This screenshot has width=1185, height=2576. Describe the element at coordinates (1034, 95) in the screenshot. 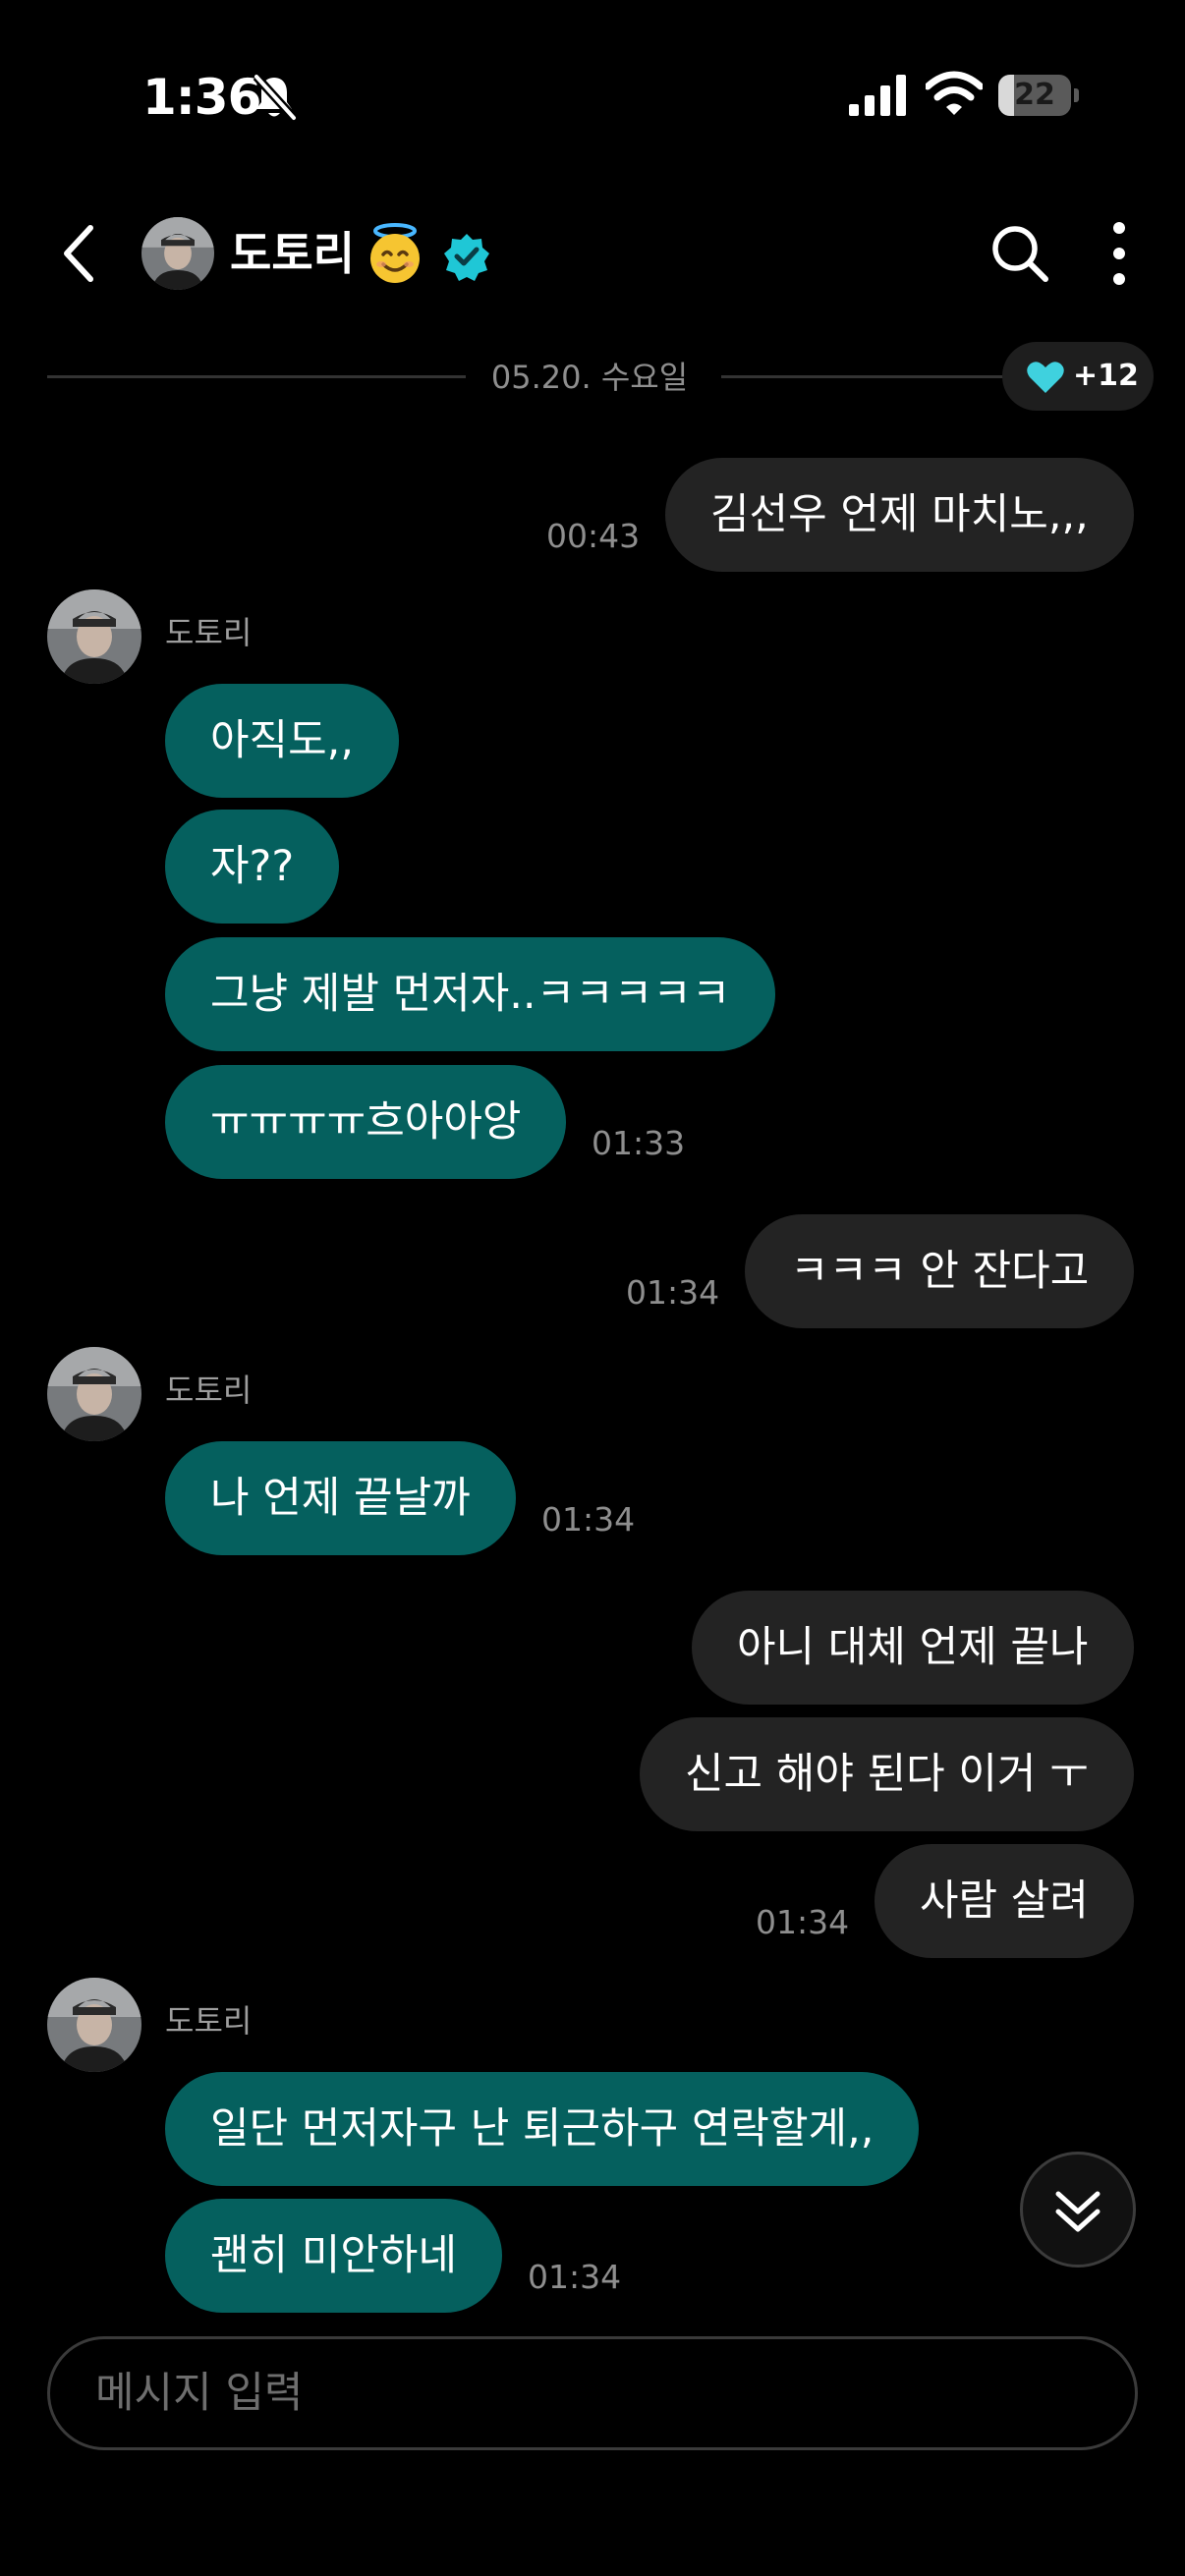

I see `battery-level: 22` at that location.